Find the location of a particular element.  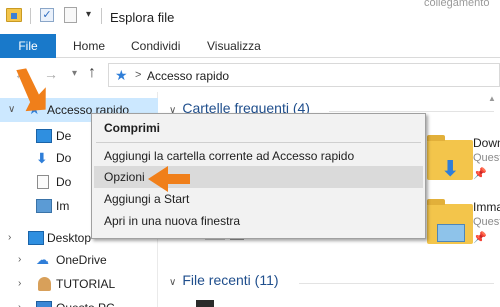

scroll-up-icon: ▲ is located at coordinates (492, 98).